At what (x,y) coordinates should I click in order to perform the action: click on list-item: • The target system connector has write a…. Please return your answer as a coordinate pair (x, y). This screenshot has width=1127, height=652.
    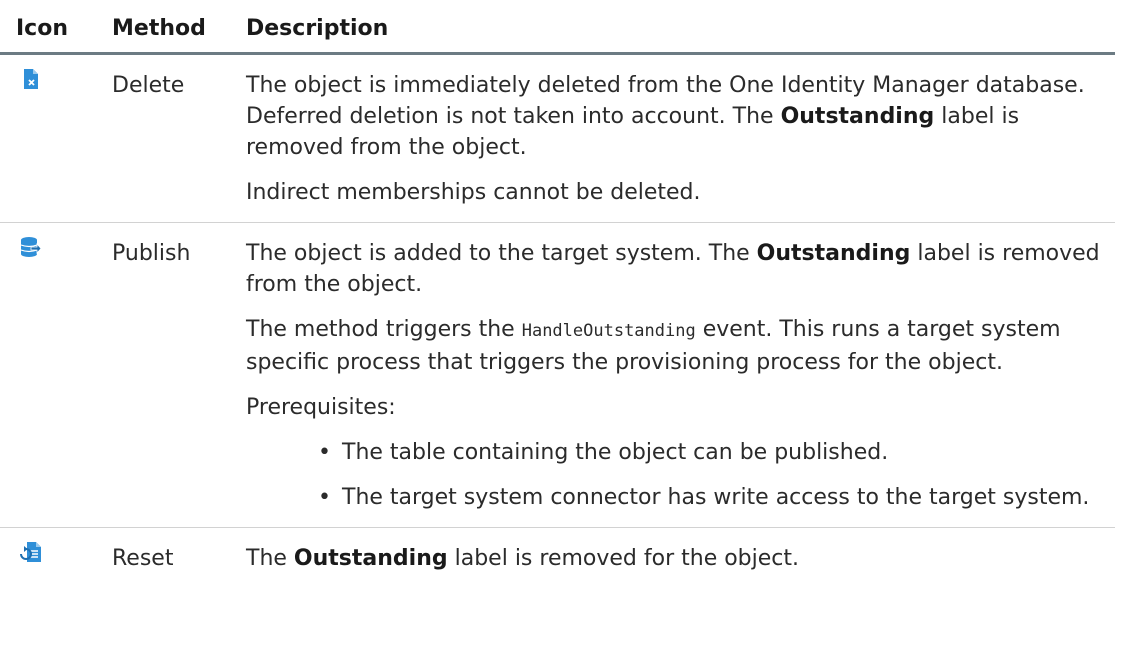
    Looking at the image, I should click on (714, 497).